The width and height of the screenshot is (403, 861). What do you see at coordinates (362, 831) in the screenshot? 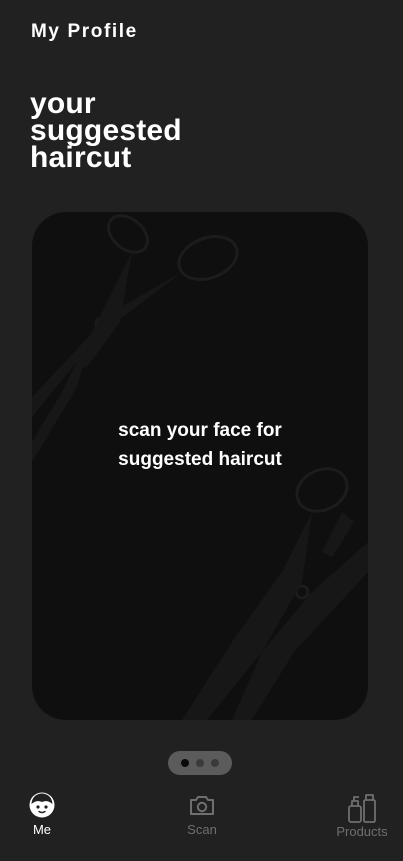
I see `nav-label: Products` at bounding box center [362, 831].